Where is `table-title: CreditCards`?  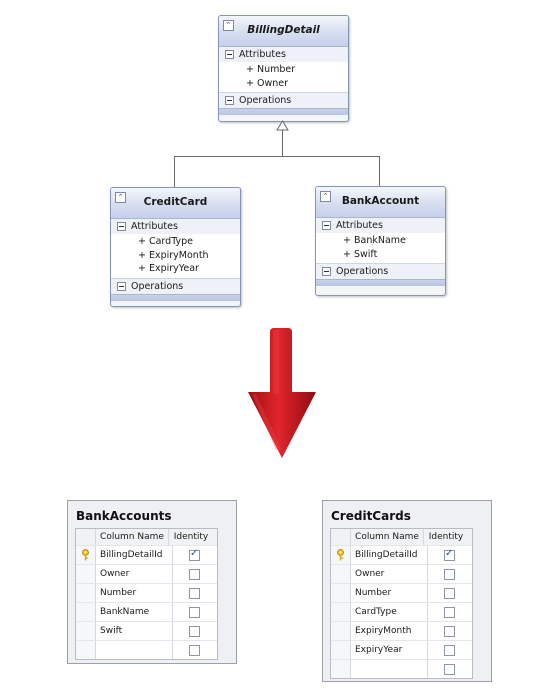
table-title: CreditCards is located at coordinates (371, 516).